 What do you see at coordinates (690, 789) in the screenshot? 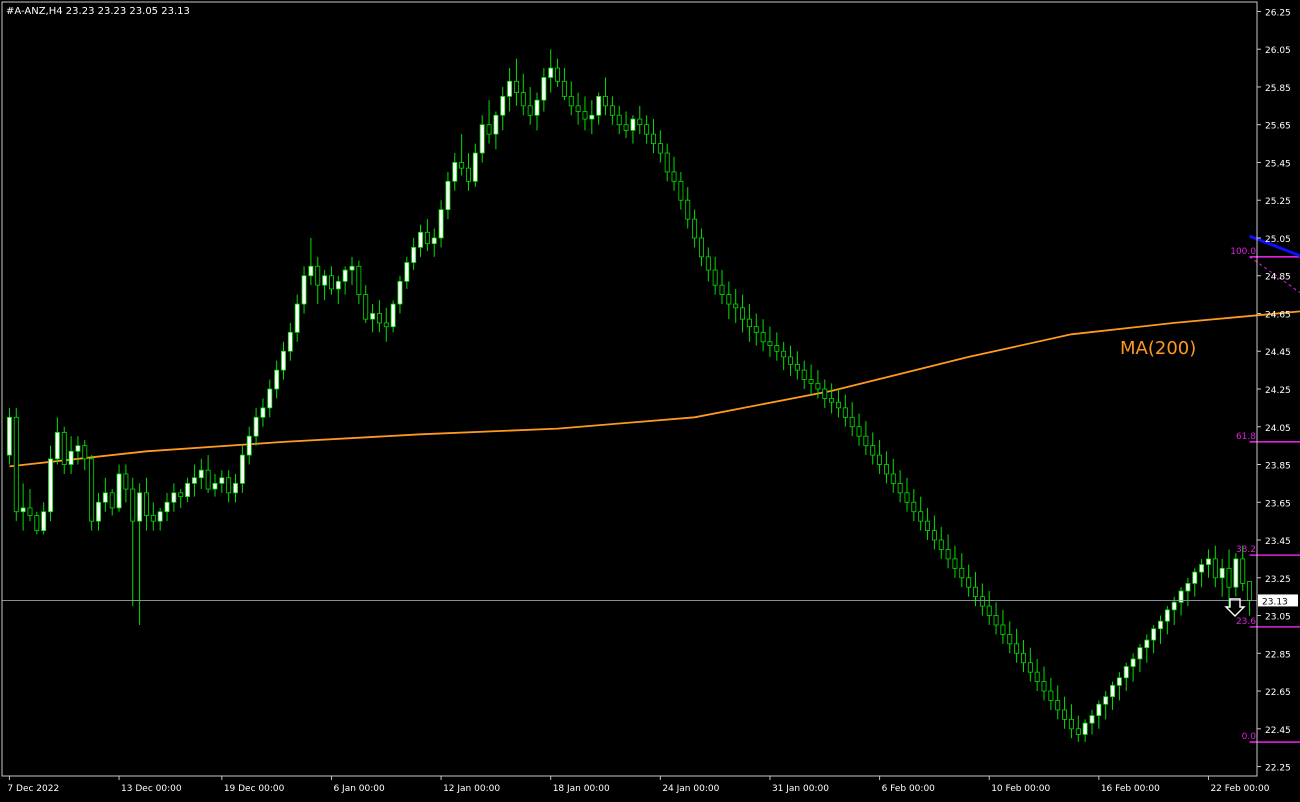
I see `x-tick-label: 24 Jan 00:00` at bounding box center [690, 789].